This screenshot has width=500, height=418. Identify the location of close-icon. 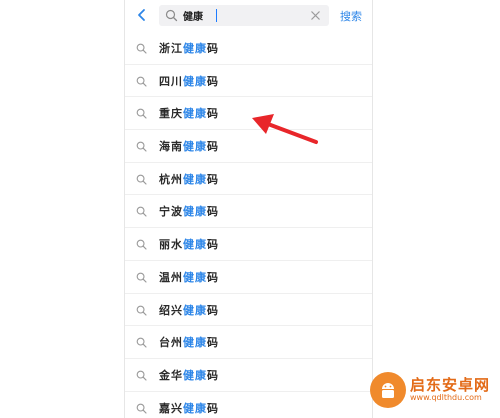
(315, 15).